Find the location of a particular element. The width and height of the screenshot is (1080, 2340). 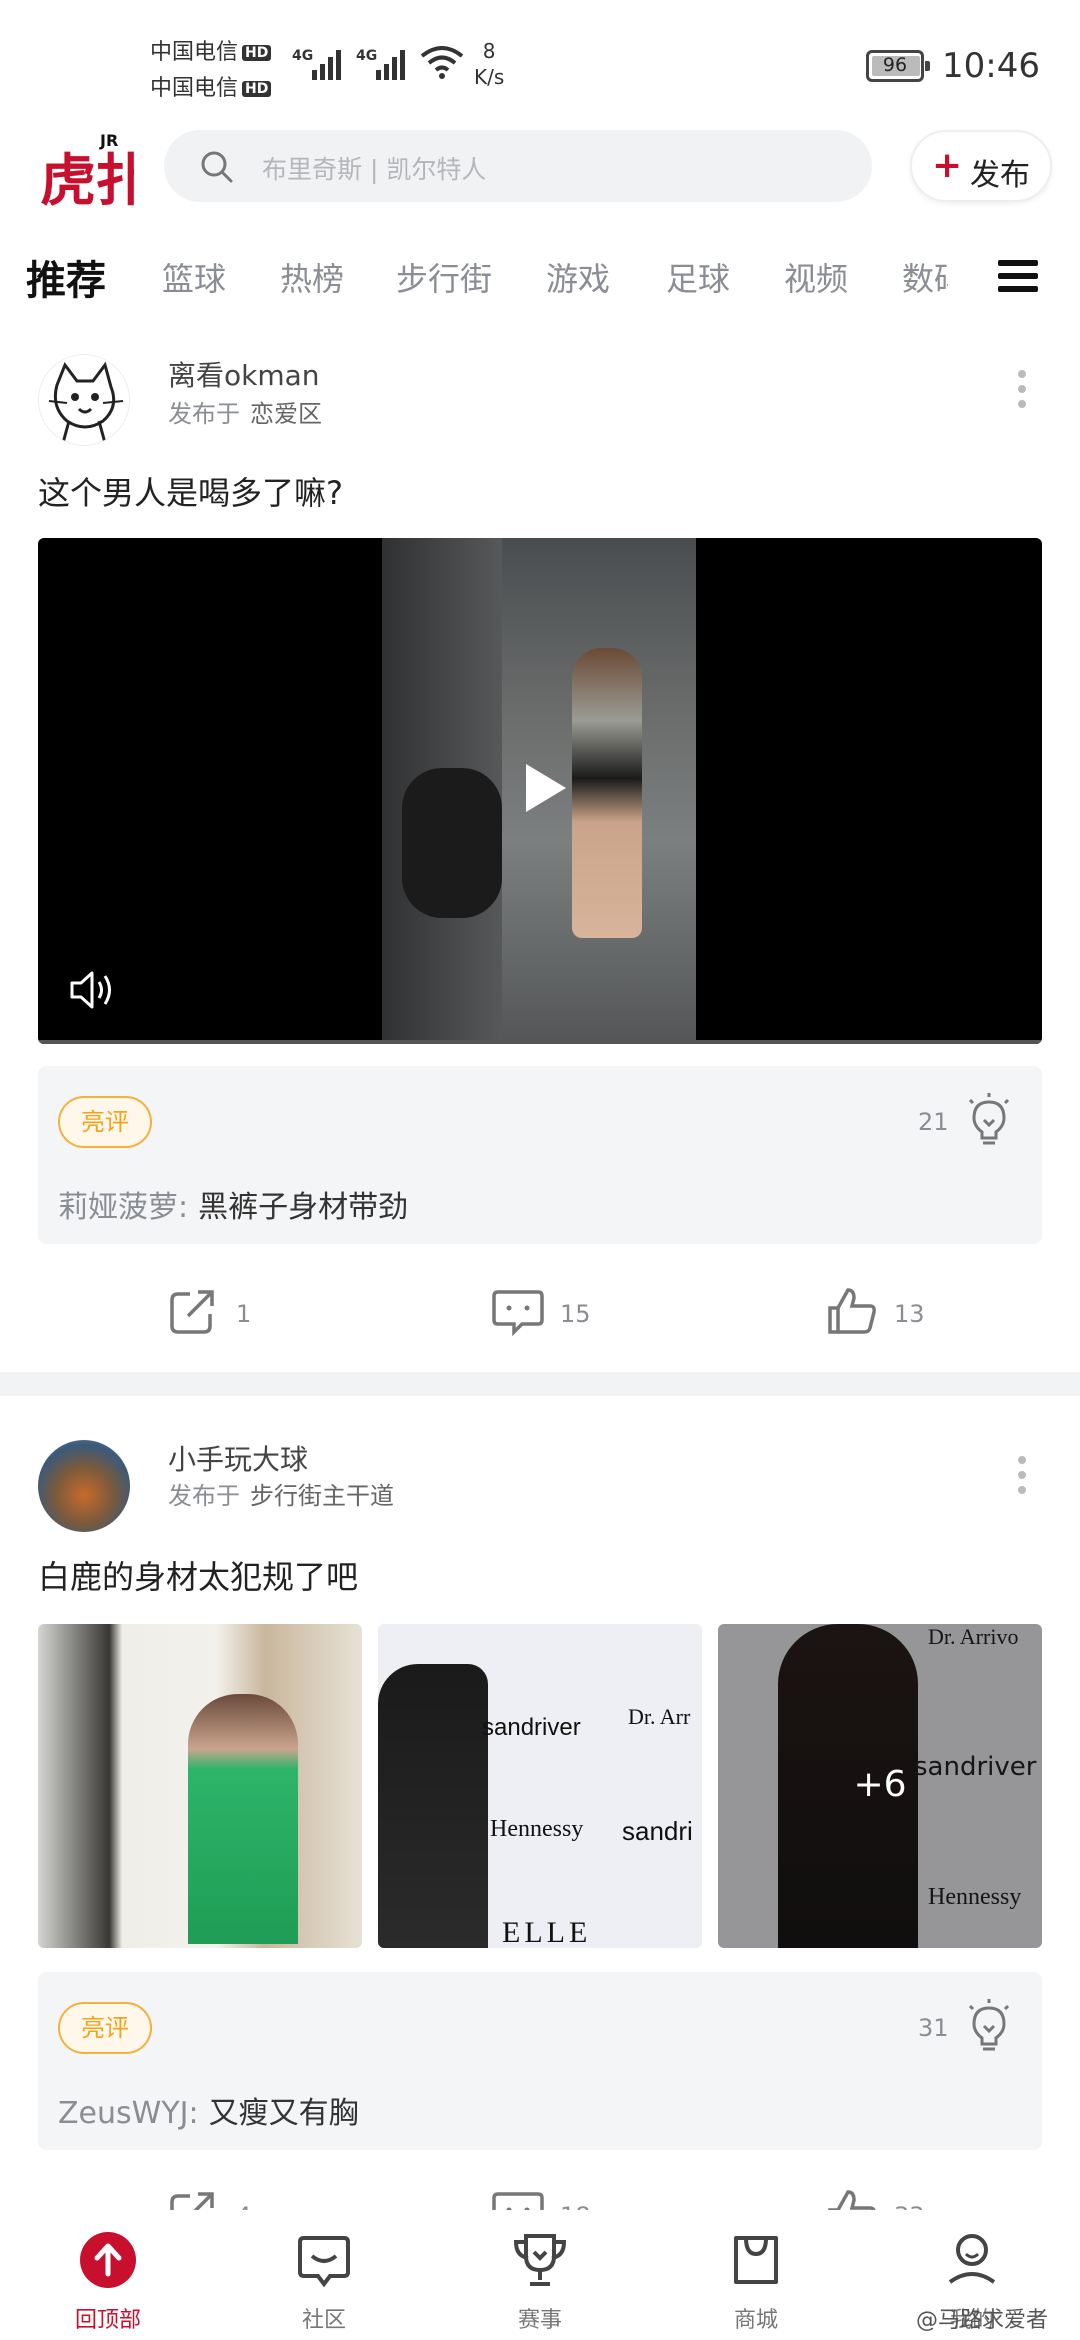

svg-text: 虎扑 is located at coordinates (87, 181).